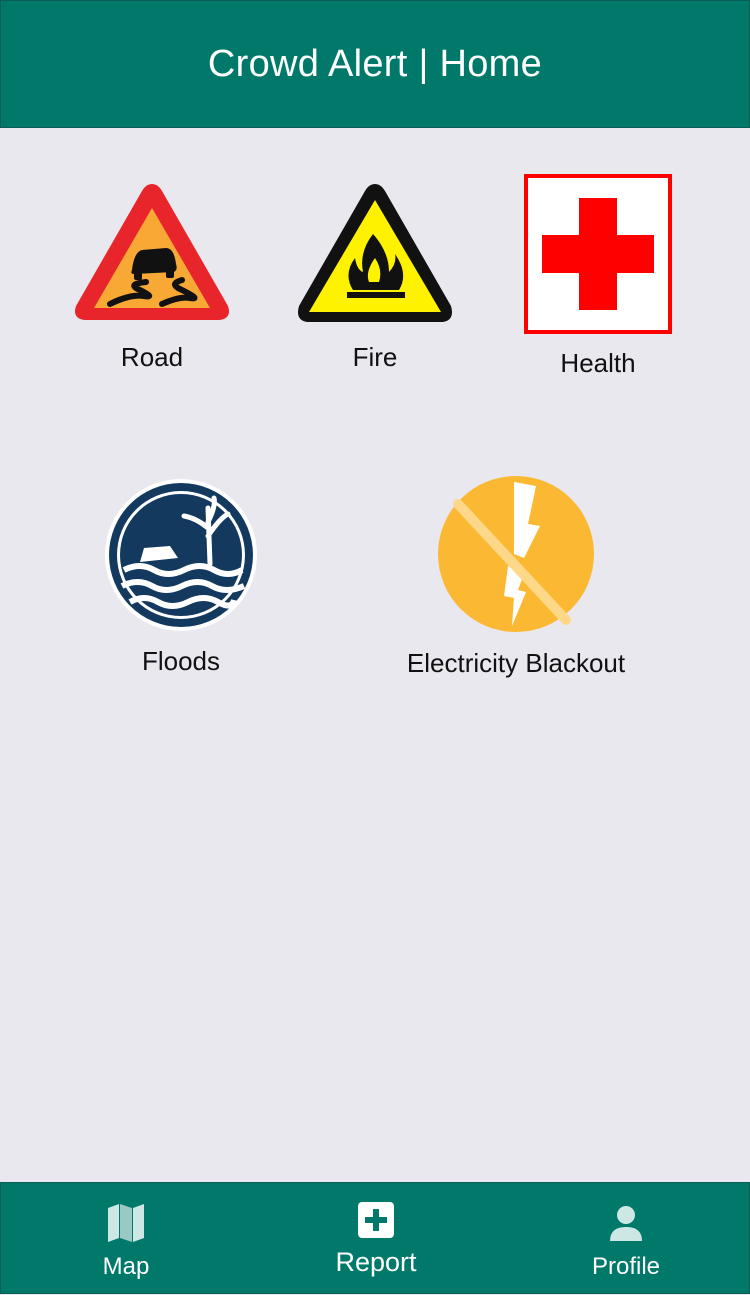  What do you see at coordinates (516, 554) in the screenshot?
I see `no-electricity-icon` at bounding box center [516, 554].